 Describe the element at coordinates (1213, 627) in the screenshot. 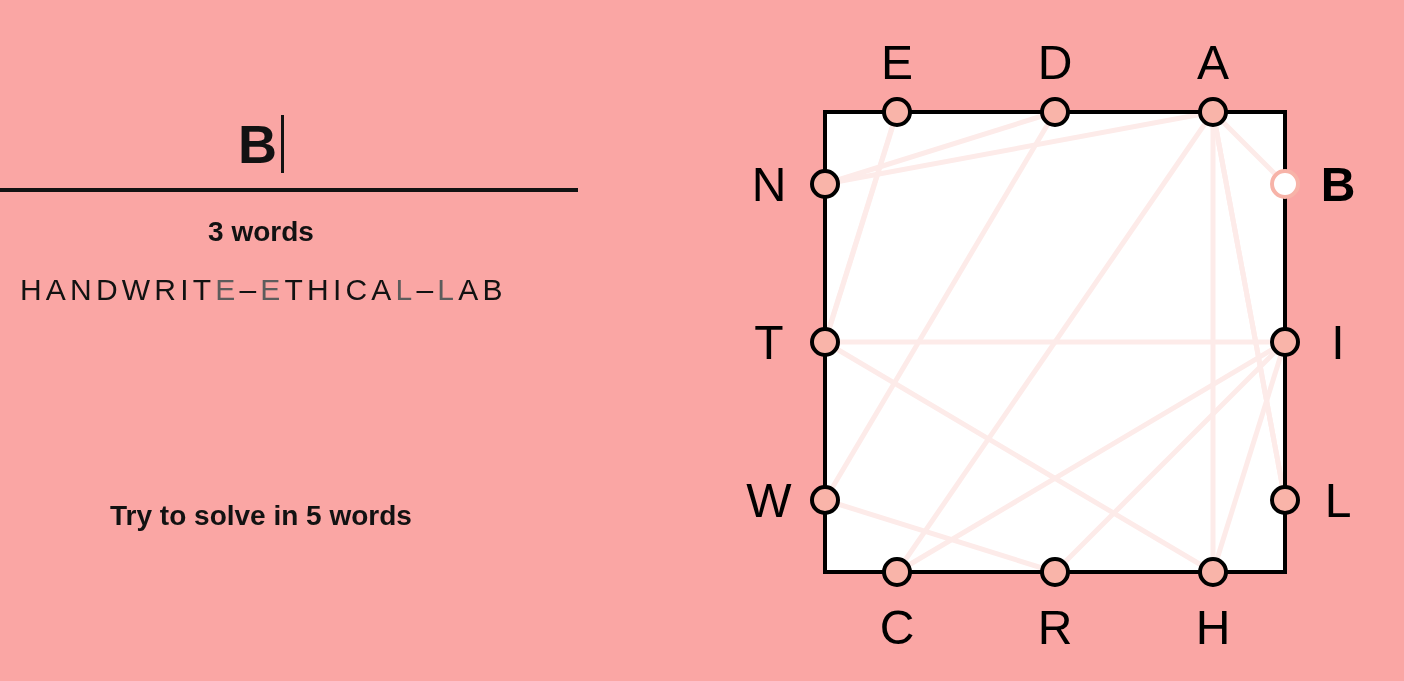

I see `letter-label: H` at that location.